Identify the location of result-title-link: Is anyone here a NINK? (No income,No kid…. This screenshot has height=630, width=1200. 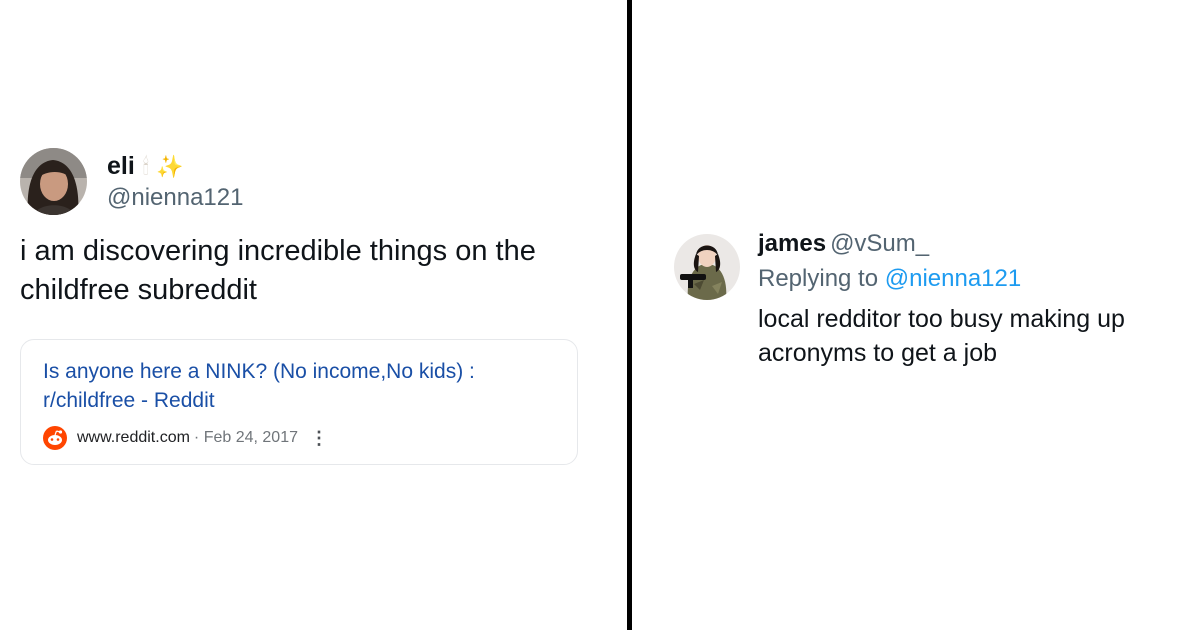
(293, 386).